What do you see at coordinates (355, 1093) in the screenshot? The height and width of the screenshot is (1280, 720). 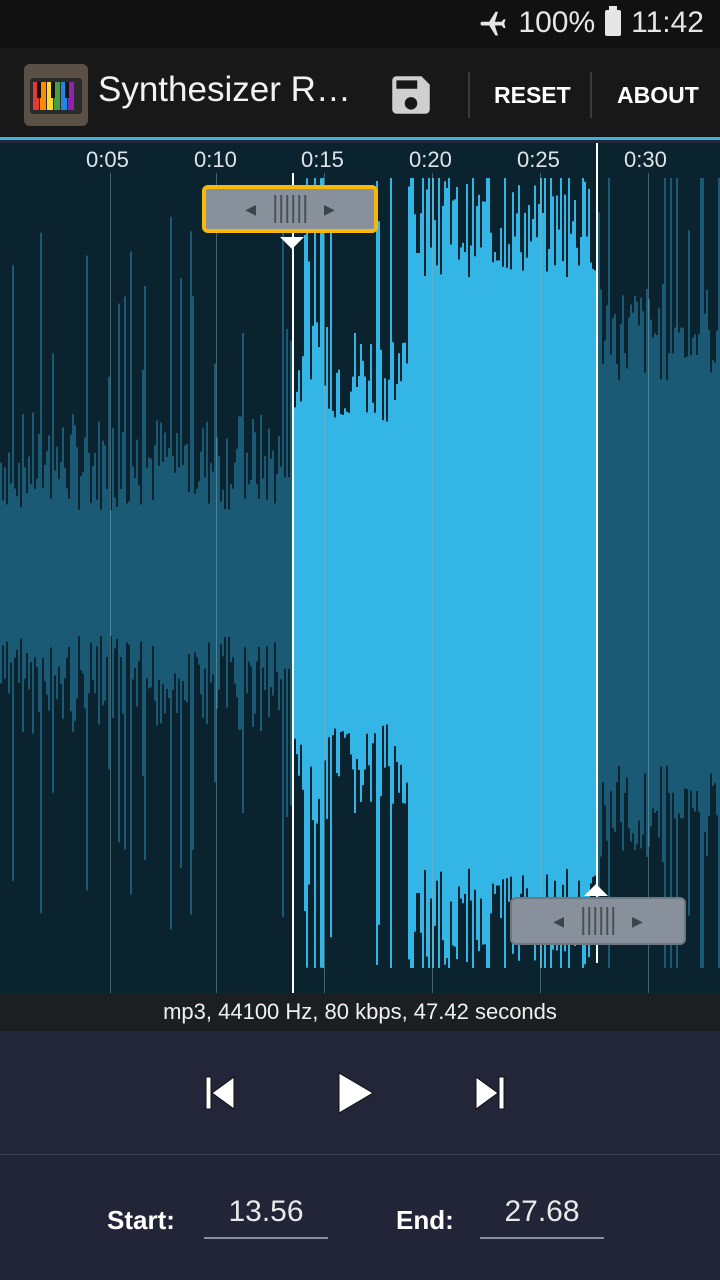 I see `play-icon` at bounding box center [355, 1093].